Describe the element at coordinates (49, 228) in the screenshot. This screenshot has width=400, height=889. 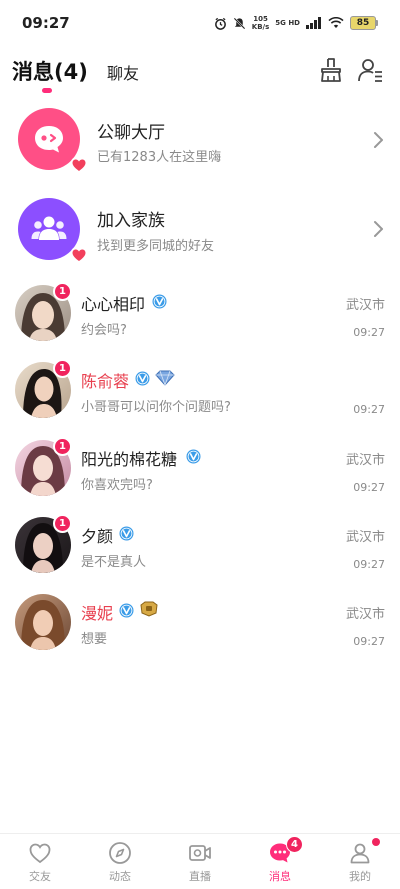
I see `group-people-icon` at that location.